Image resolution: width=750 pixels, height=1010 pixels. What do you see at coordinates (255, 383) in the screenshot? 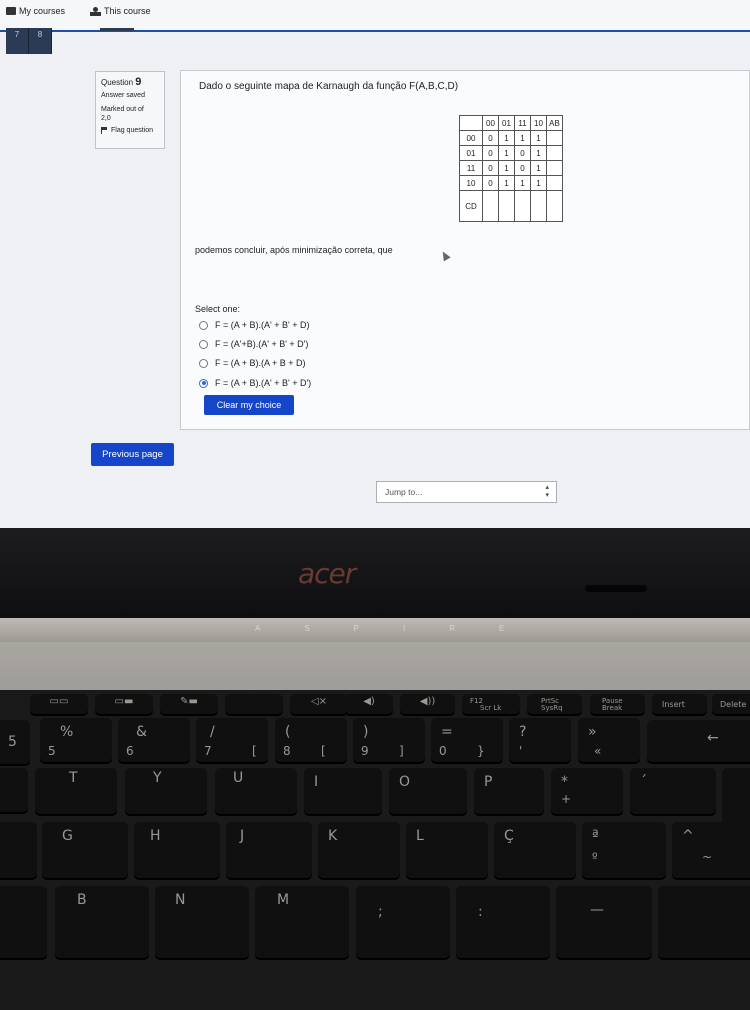
I see `answer-option-d: F = (A + B).(A' + B' + D')` at bounding box center [255, 383].